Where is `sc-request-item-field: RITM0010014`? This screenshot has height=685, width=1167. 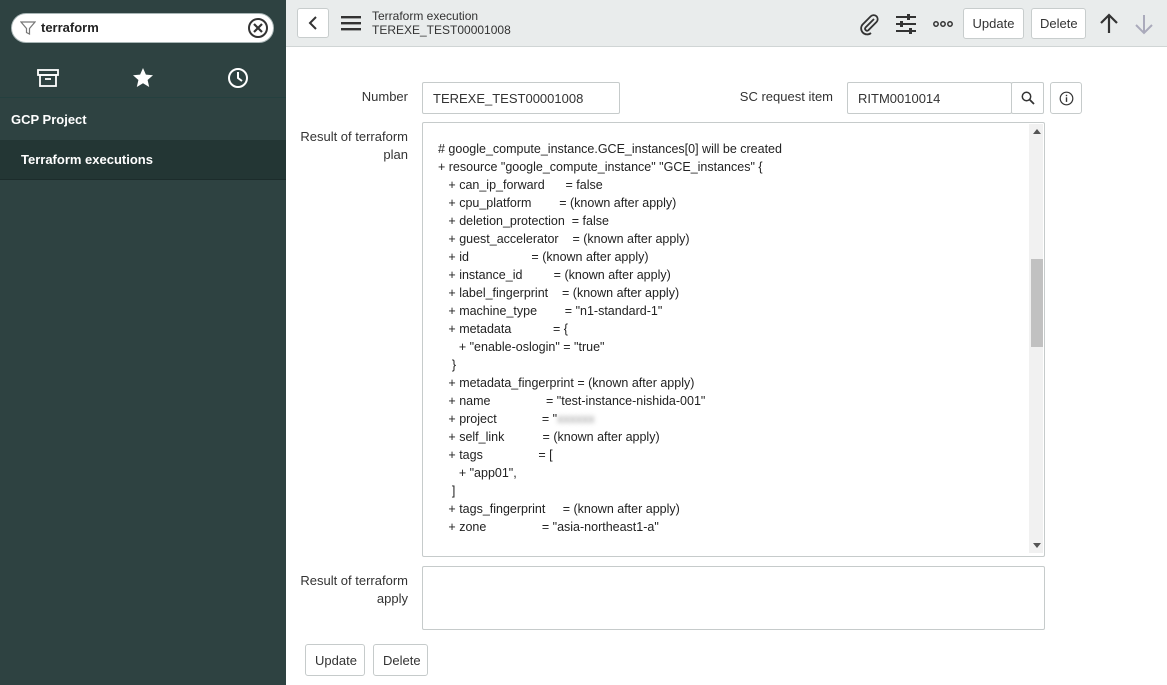 sc-request-item-field: RITM0010014 is located at coordinates (929, 98).